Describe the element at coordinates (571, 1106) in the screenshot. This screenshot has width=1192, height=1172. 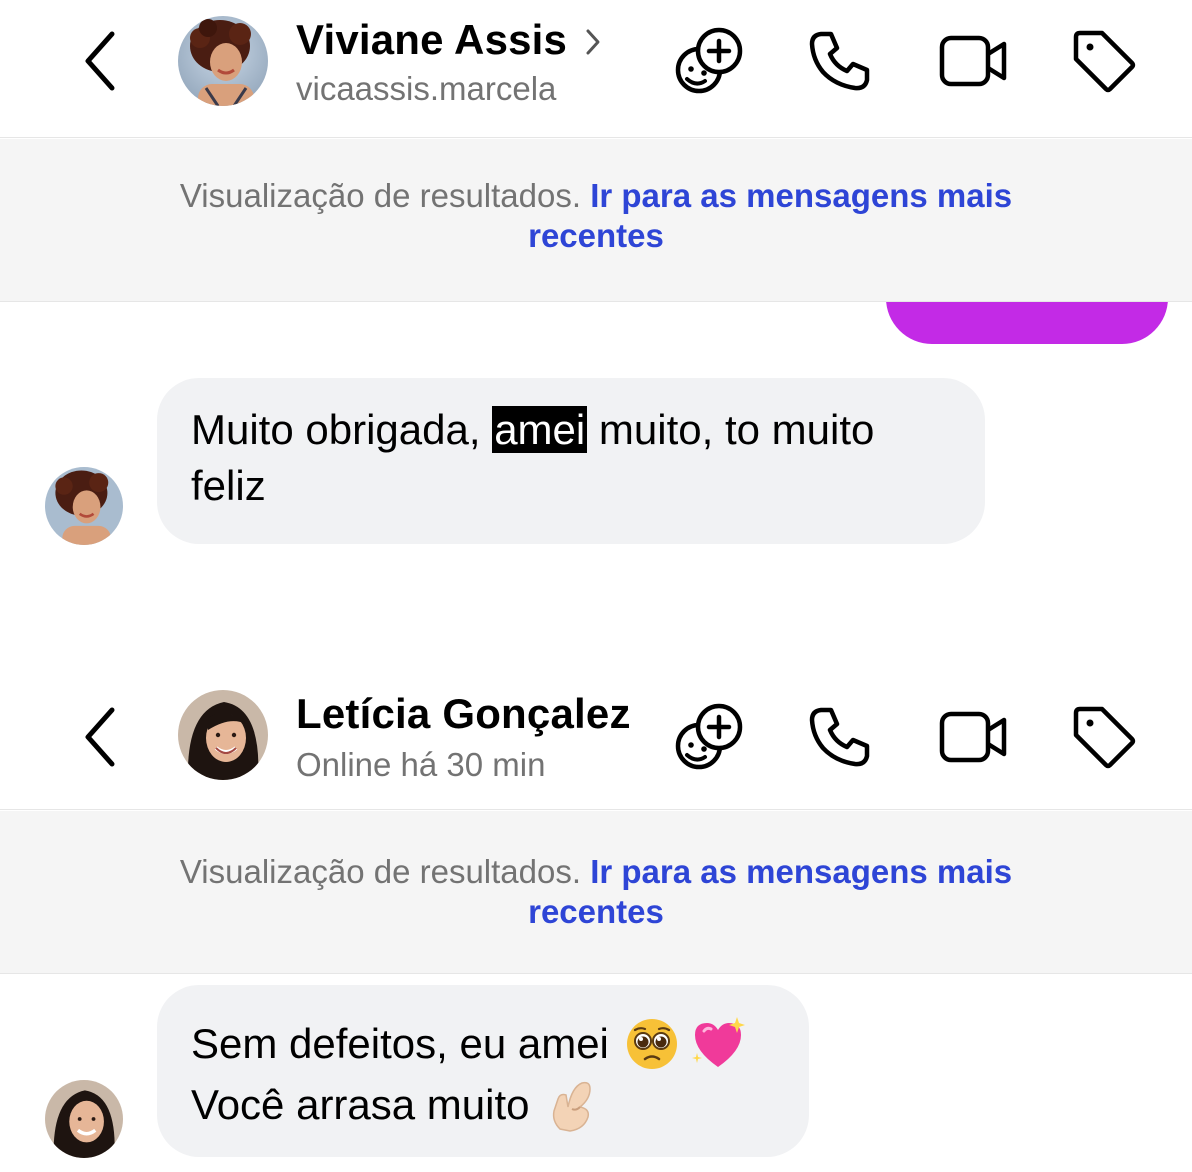
I see `pinching-hand-emoji` at that location.